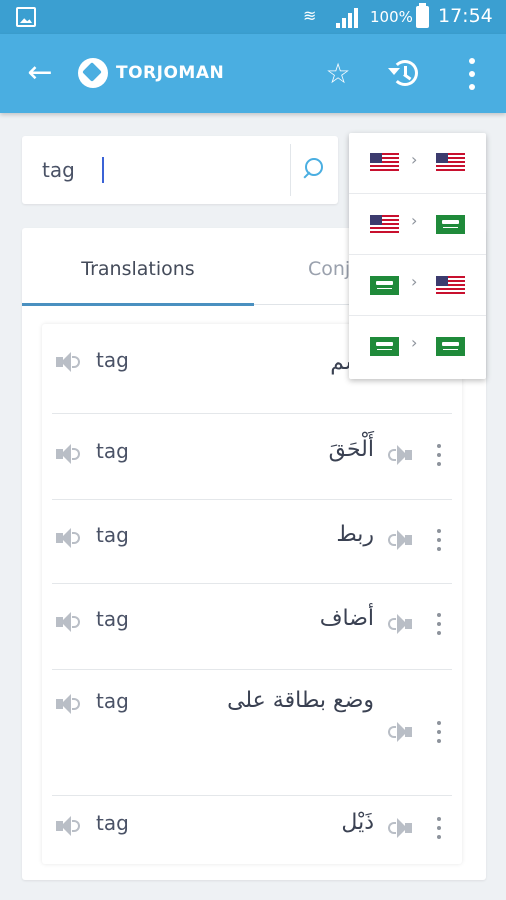 This screenshot has width=506, height=900. What do you see at coordinates (349, 18) in the screenshot?
I see `signal-icon` at bounding box center [349, 18].